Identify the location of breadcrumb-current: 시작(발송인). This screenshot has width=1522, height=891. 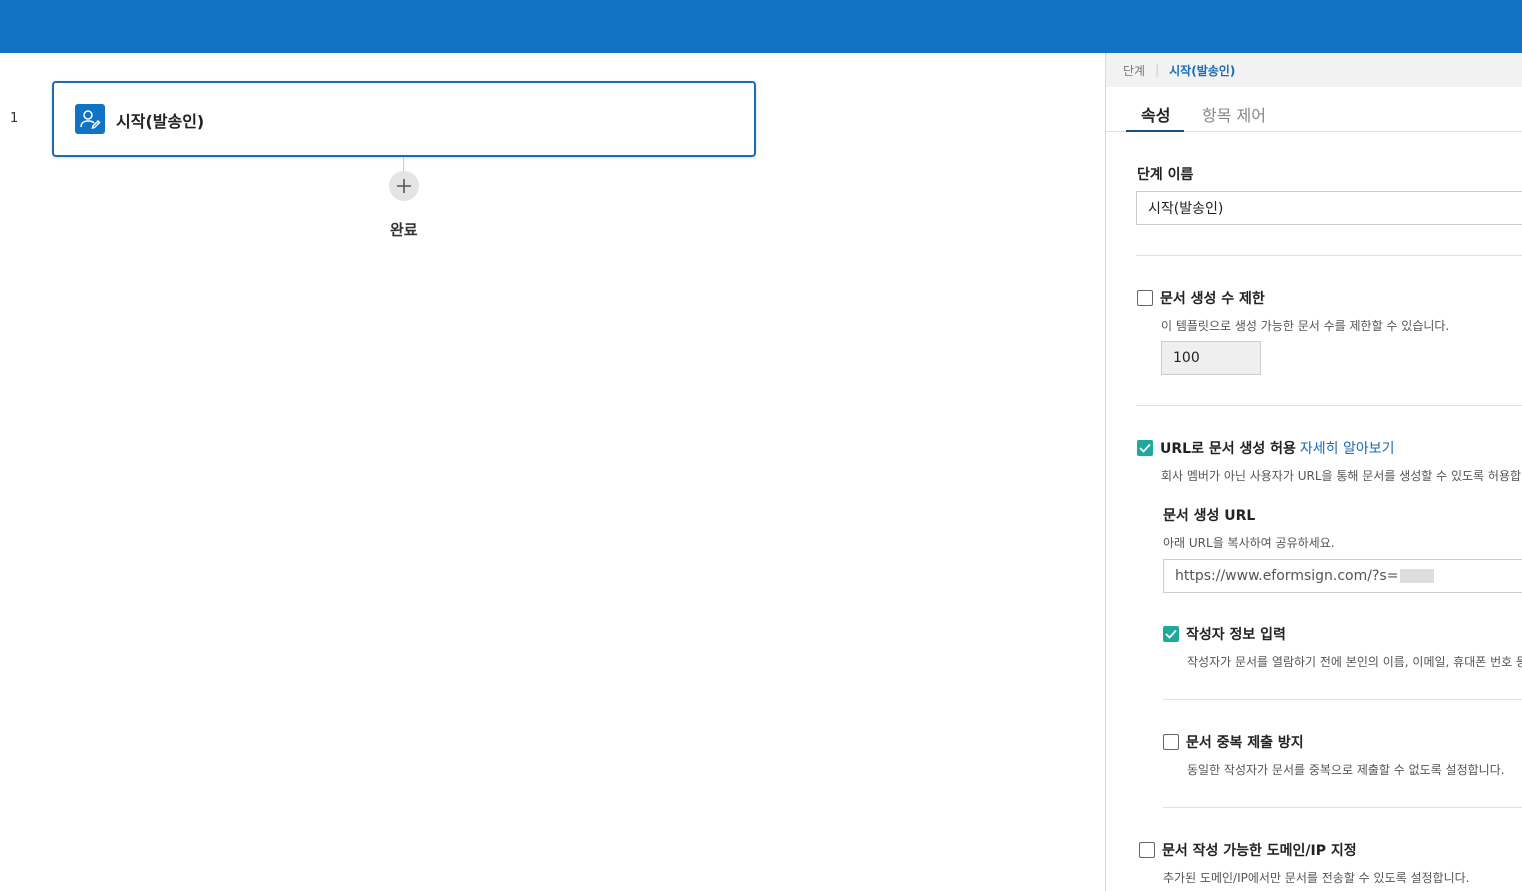
(1202, 70).